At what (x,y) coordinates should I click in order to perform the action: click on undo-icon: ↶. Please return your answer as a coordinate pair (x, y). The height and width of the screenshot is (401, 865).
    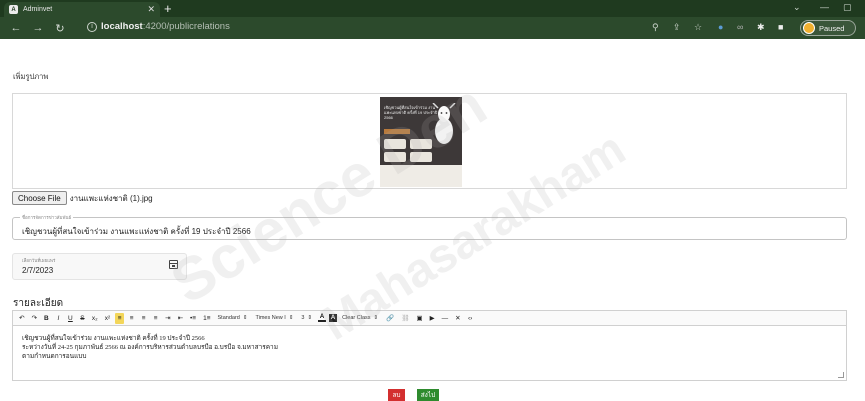
    Looking at the image, I should click on (21, 318).